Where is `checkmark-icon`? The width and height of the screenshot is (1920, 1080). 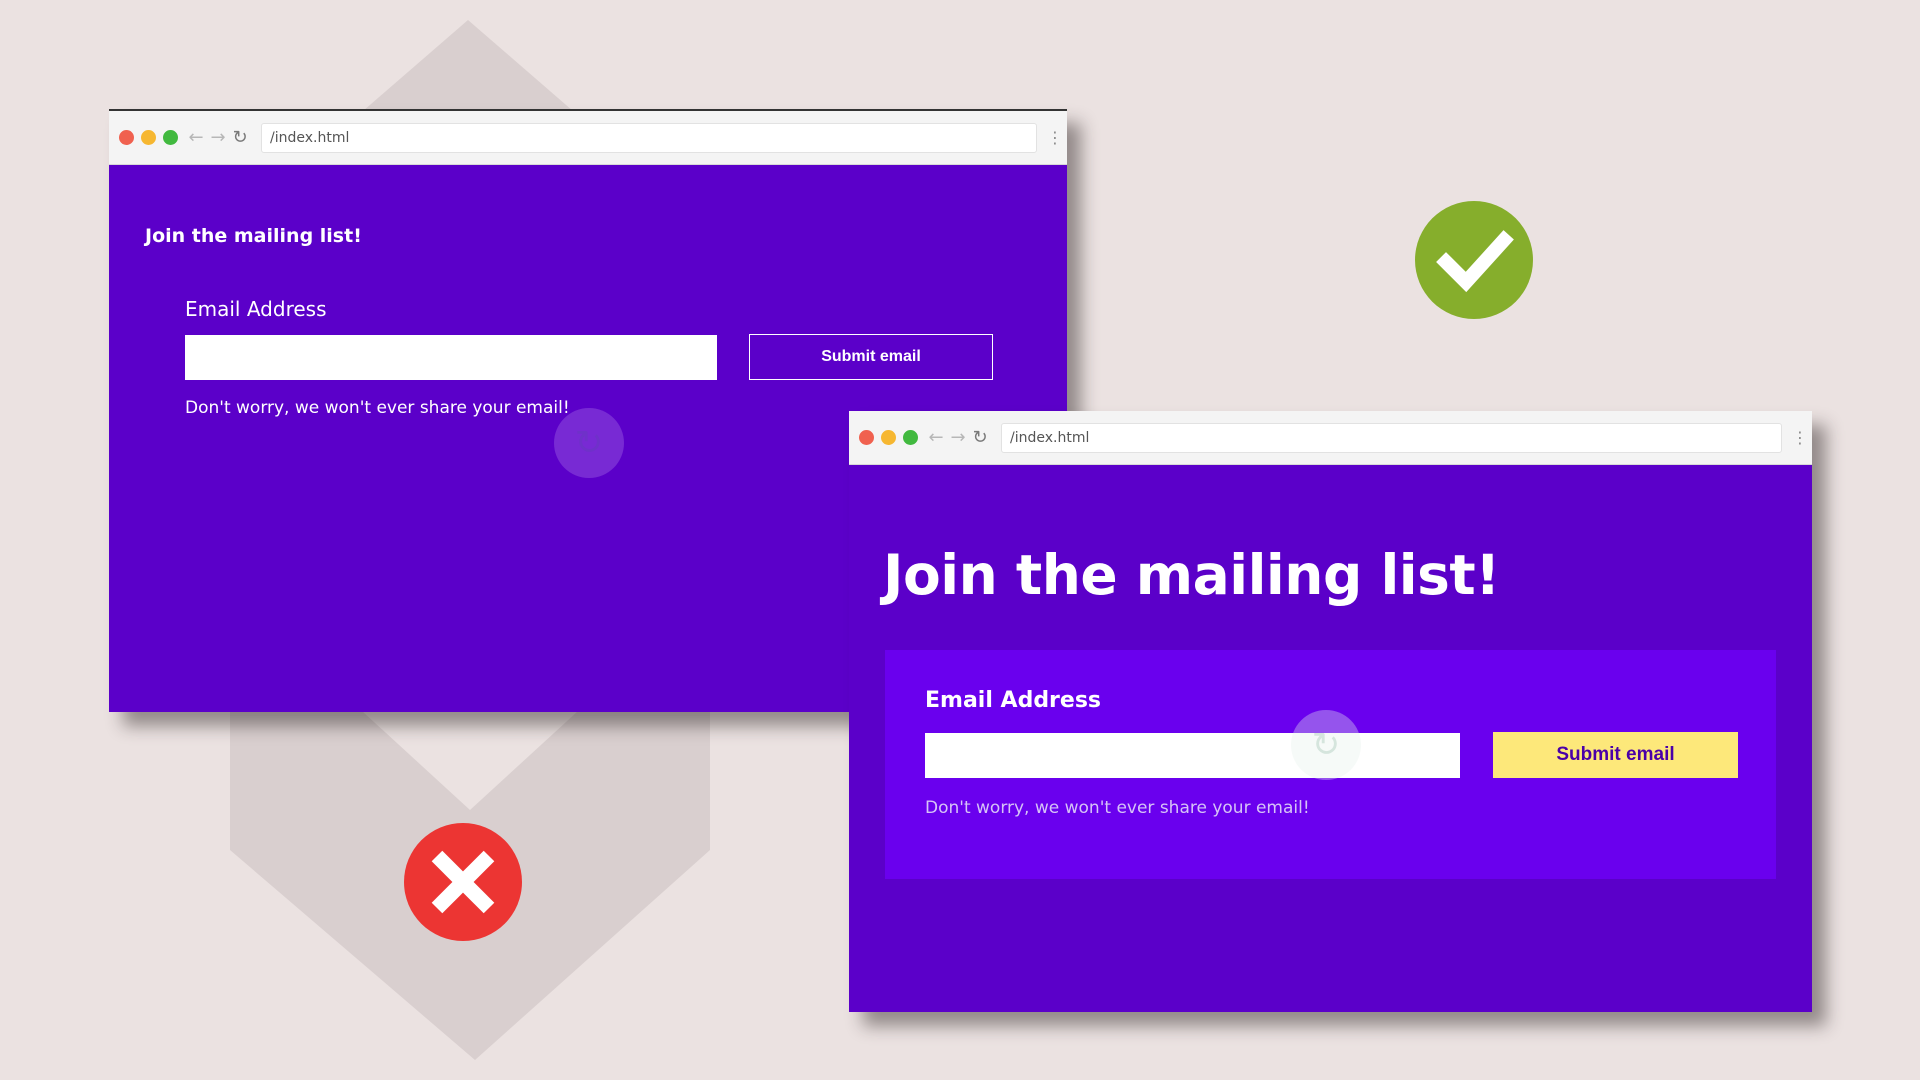 checkmark-icon is located at coordinates (1474, 260).